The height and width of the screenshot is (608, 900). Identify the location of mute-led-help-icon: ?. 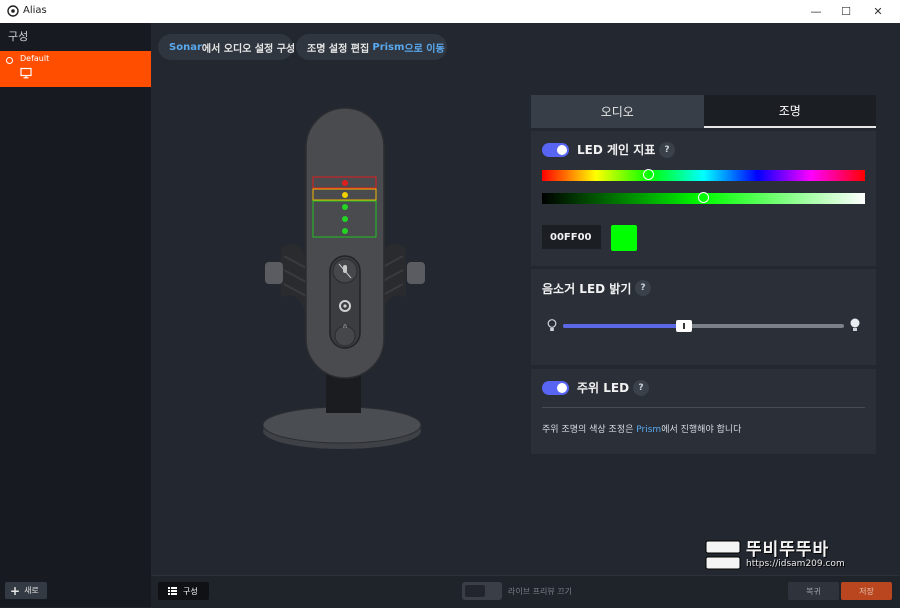
(643, 288).